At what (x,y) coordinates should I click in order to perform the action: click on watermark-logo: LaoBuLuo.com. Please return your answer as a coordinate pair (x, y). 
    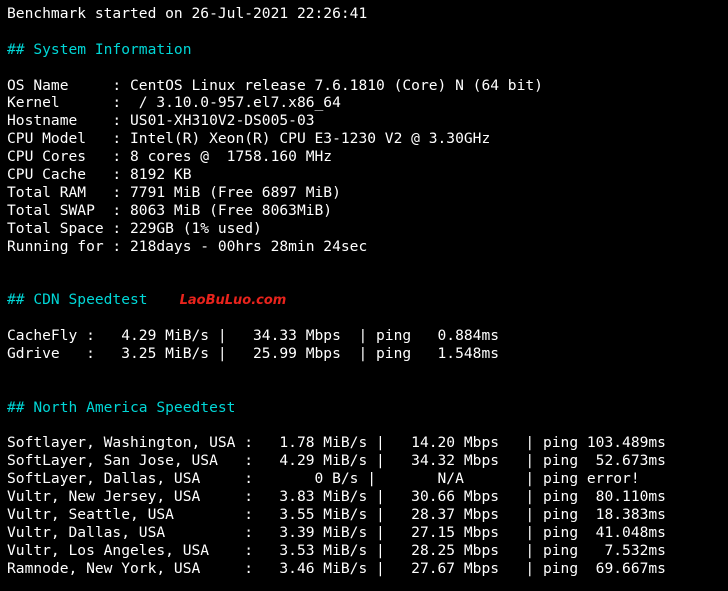
    Looking at the image, I should click on (233, 301).